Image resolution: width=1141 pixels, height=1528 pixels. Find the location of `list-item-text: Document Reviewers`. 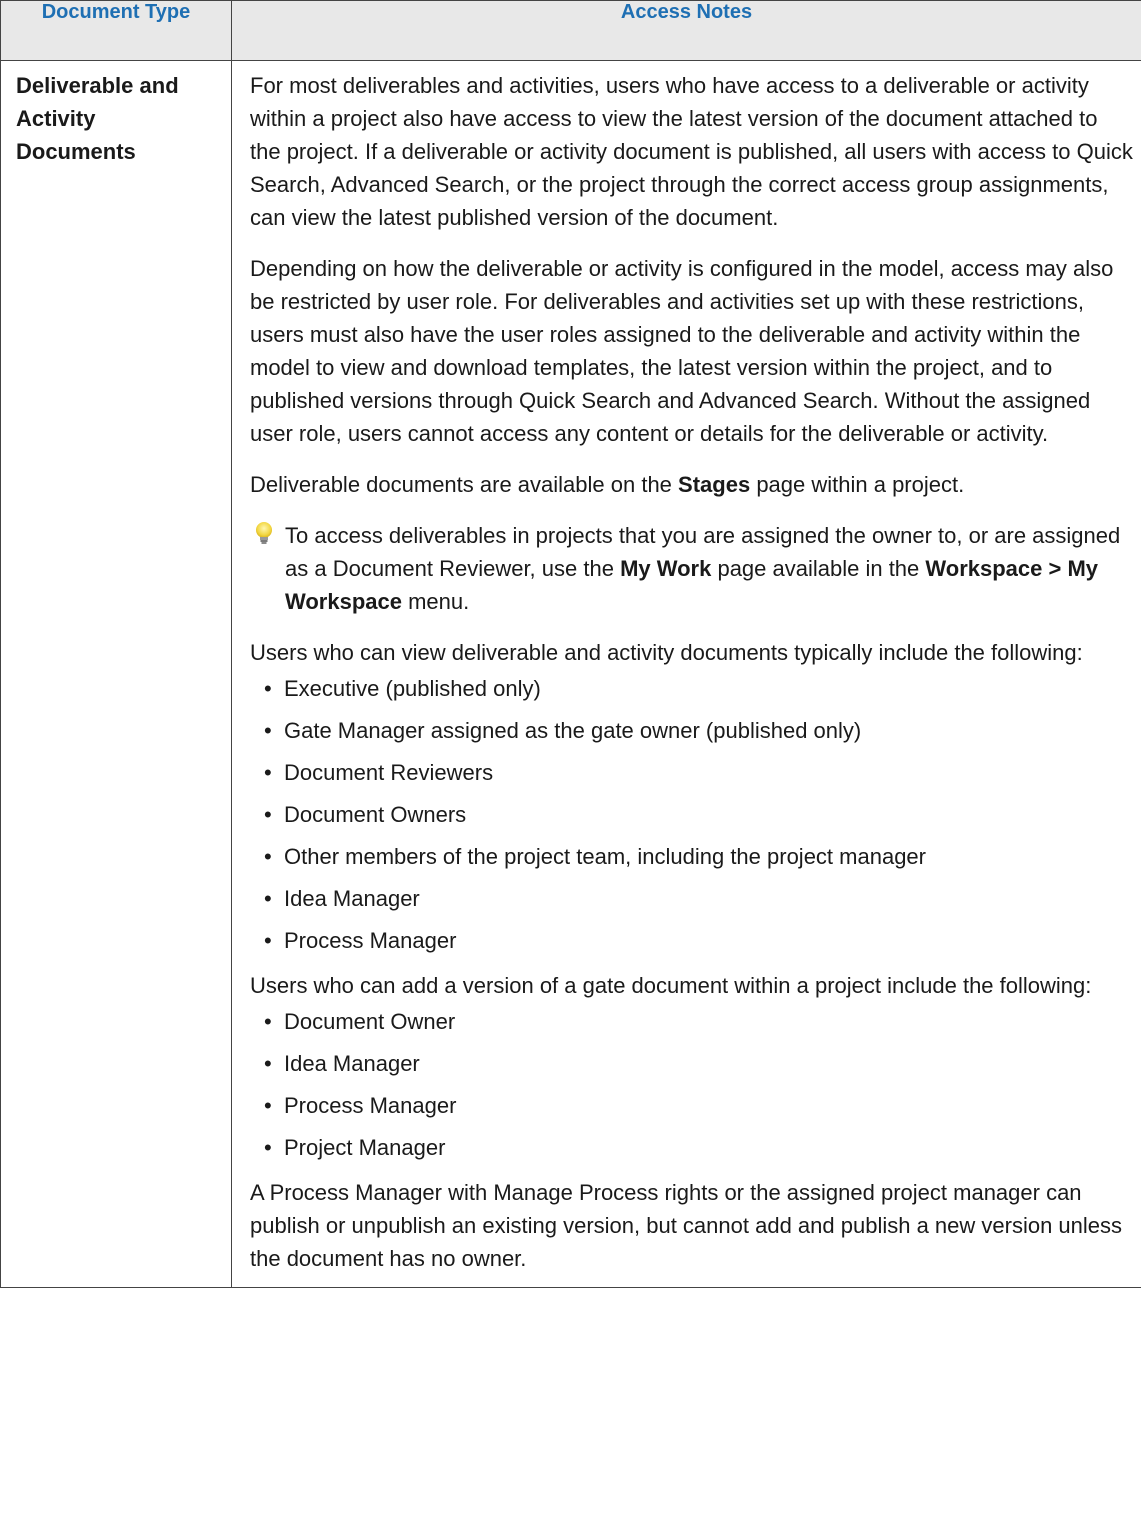

list-item-text: Document Reviewers is located at coordinates (389, 772).